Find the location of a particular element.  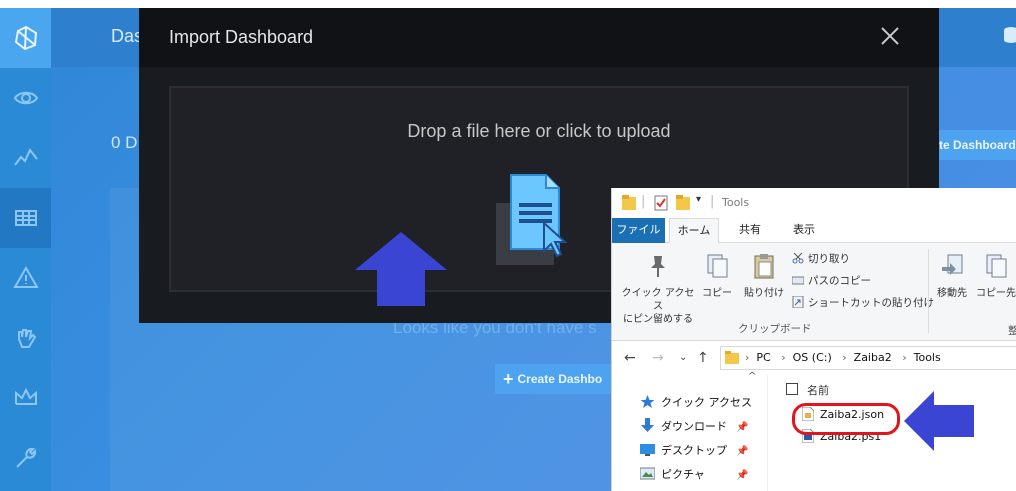

nav-item-label: ダウンロード is located at coordinates (694, 426).